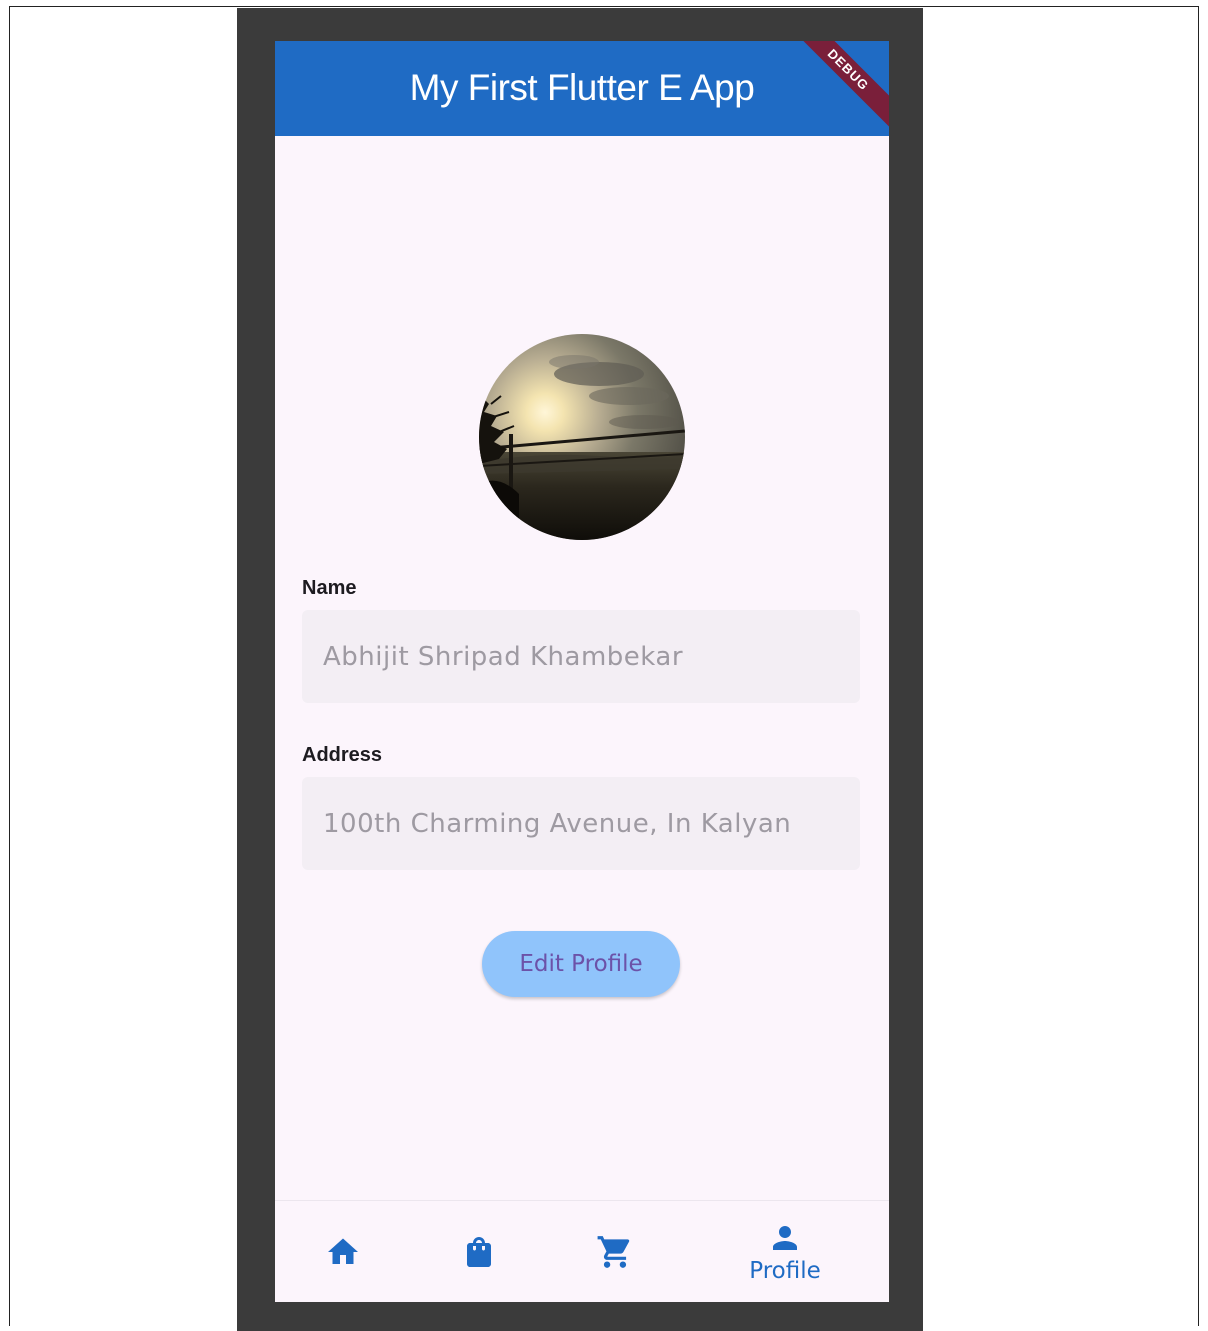  I want to click on cart-icon, so click(613, 1252).